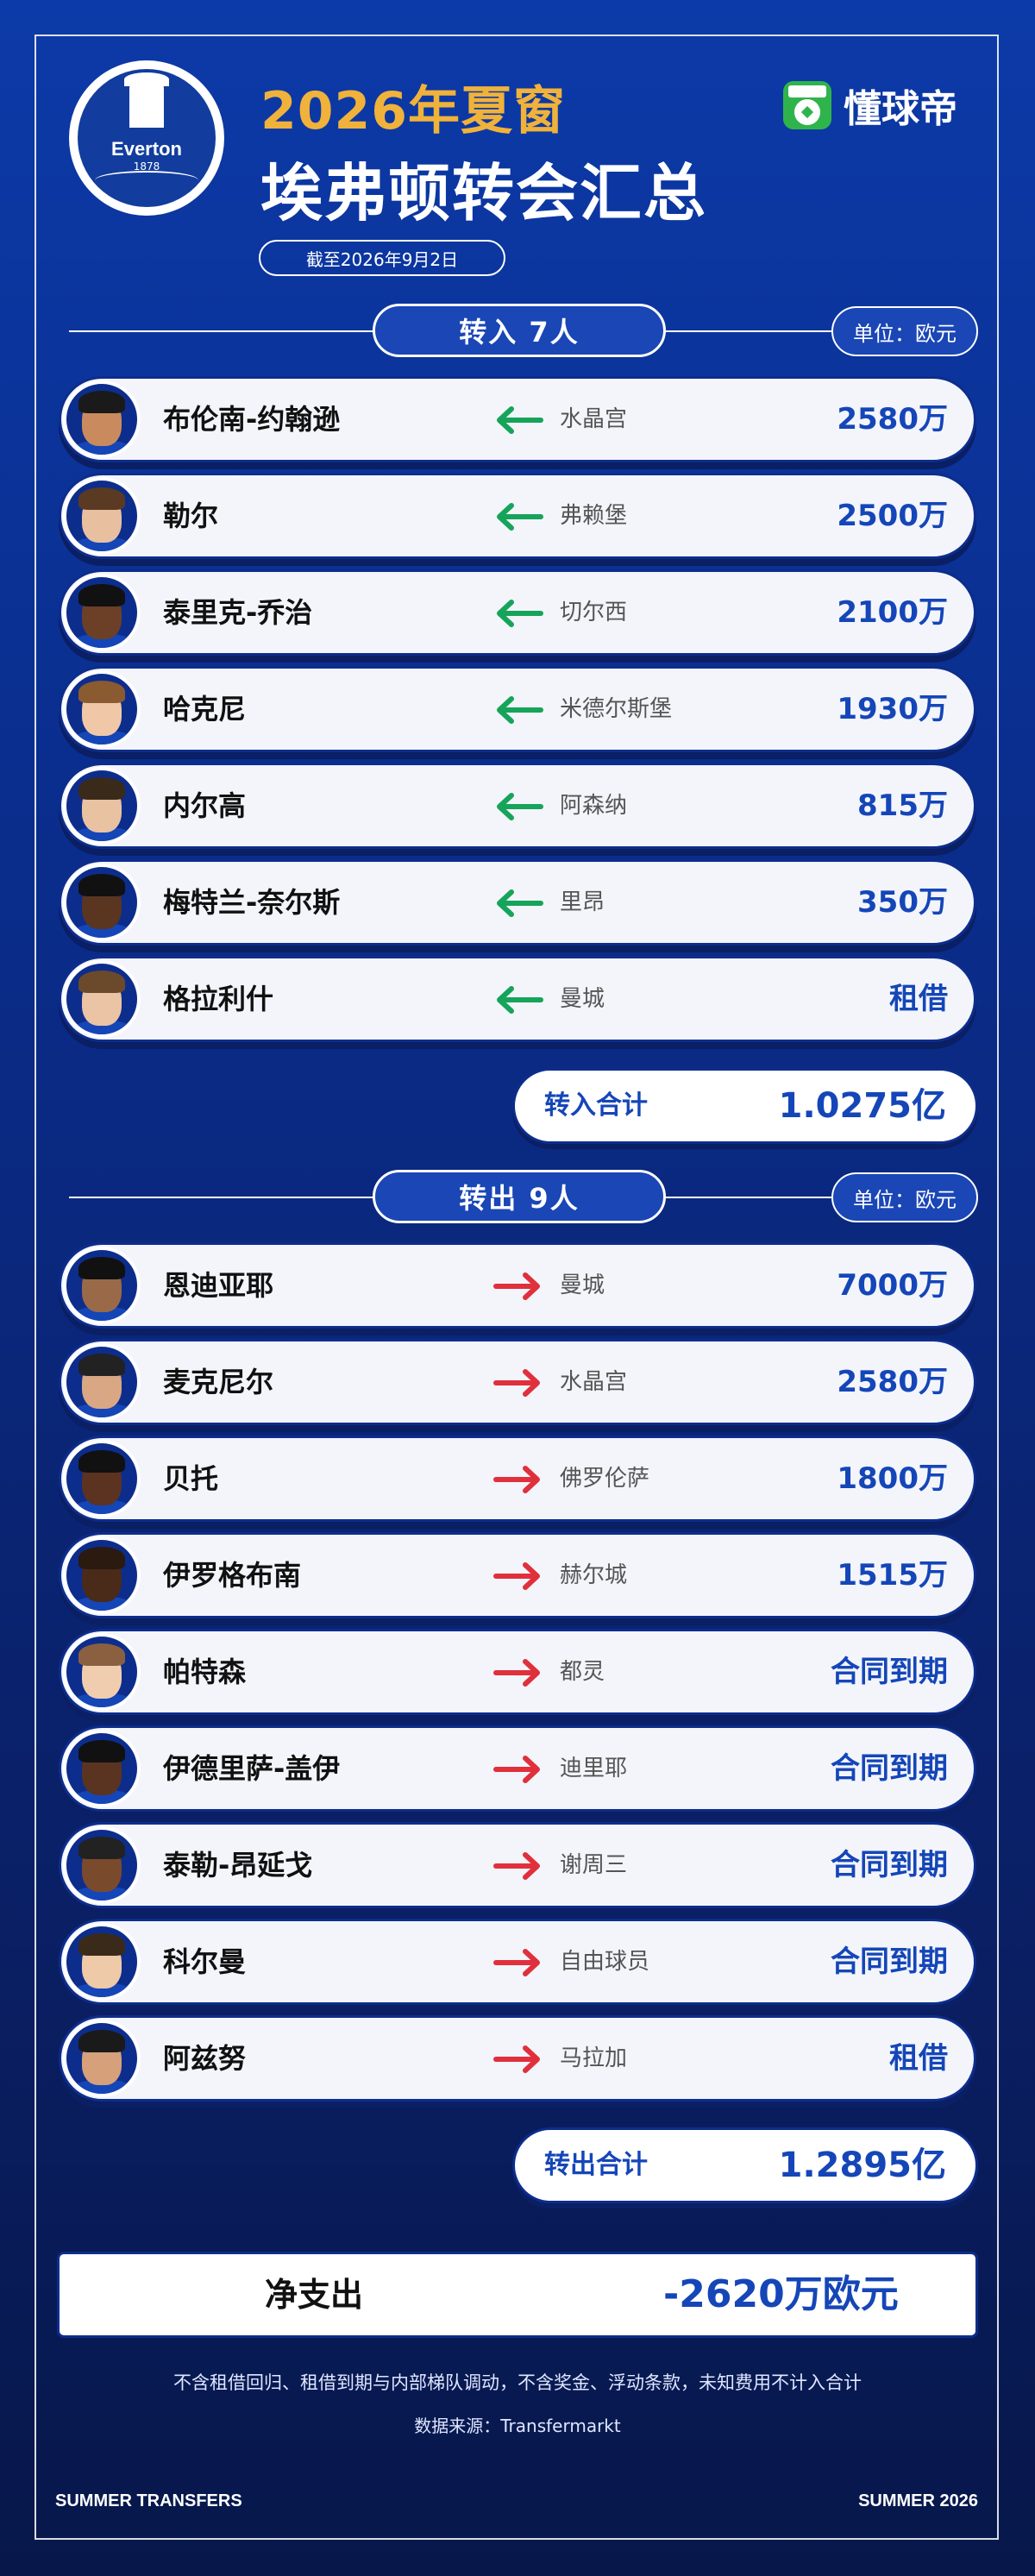  I want to click on player-row: 科尔曼 自由球员 合同到期, so click(517, 1962).